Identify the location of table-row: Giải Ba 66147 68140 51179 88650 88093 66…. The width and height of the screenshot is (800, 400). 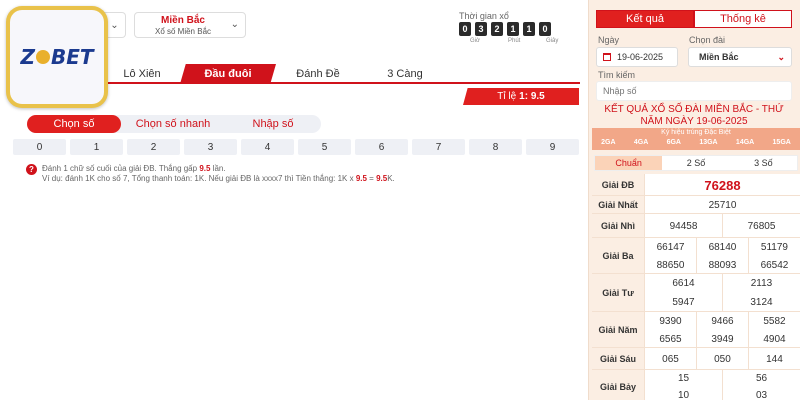
(696, 256).